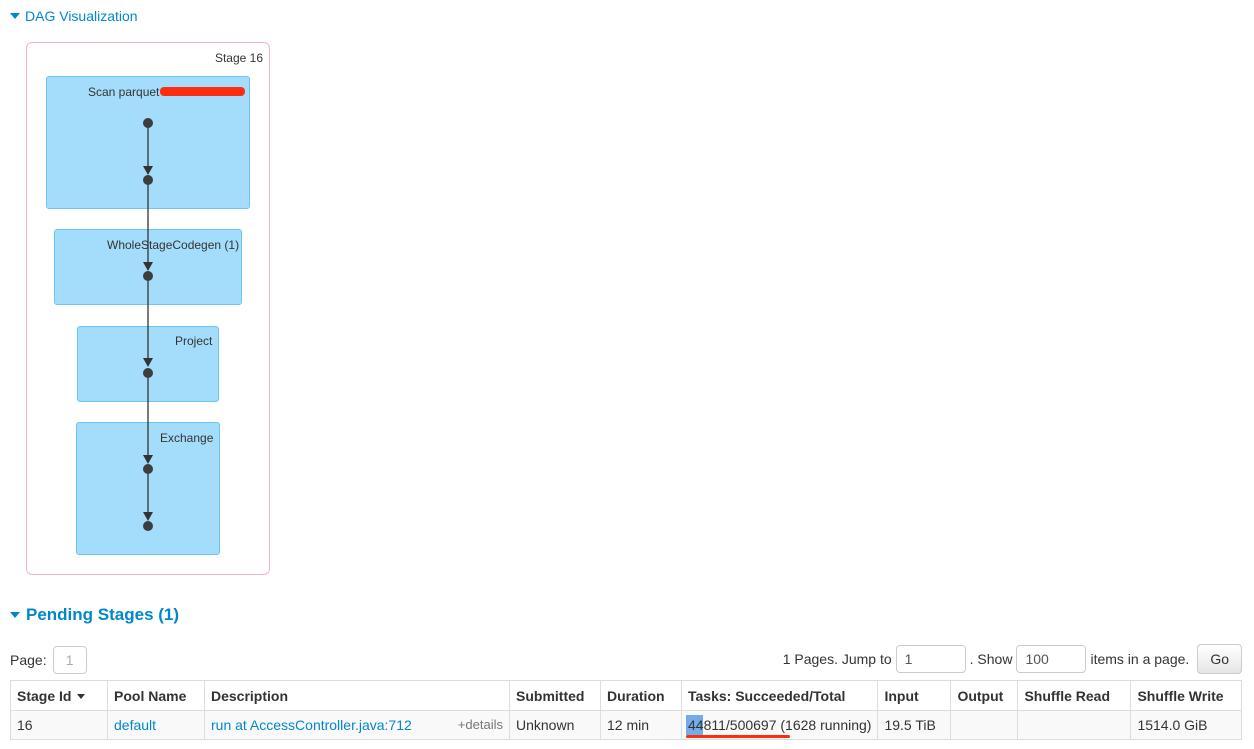 This screenshot has width=1254, height=749. I want to click on header-output: Output, so click(984, 695).